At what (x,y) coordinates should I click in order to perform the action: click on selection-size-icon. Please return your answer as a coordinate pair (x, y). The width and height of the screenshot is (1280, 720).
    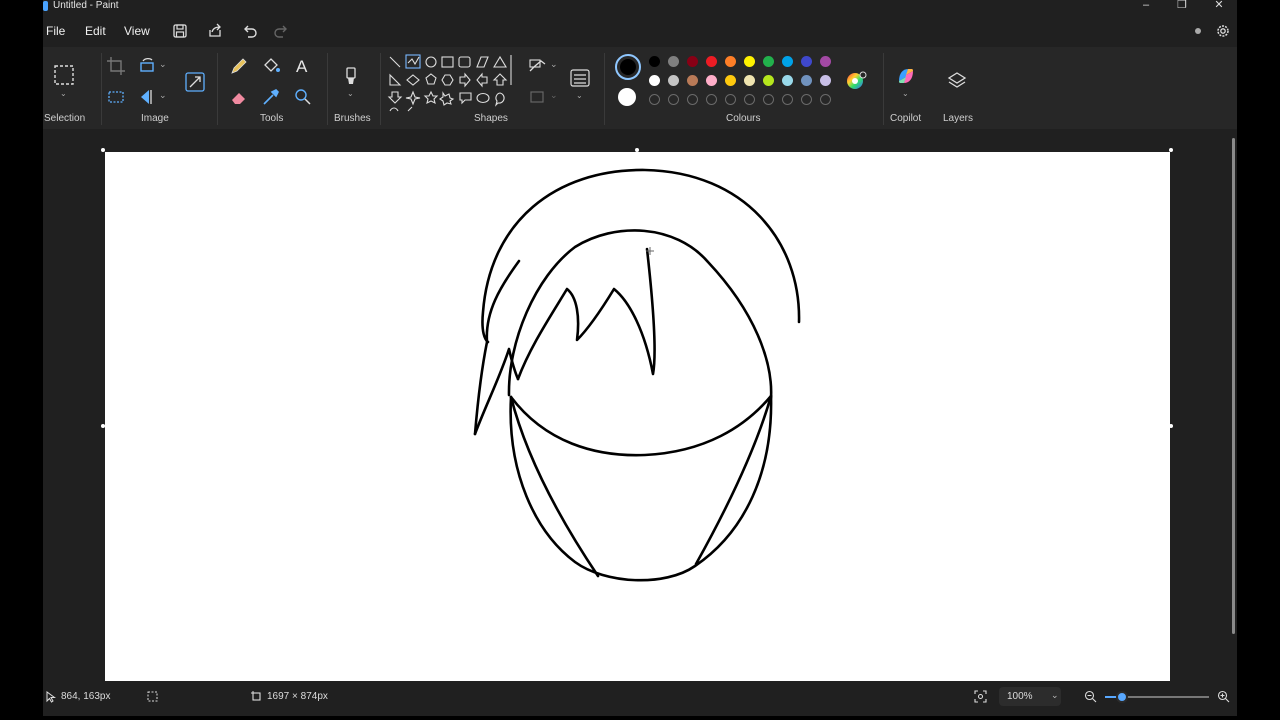
    Looking at the image, I should click on (152, 696).